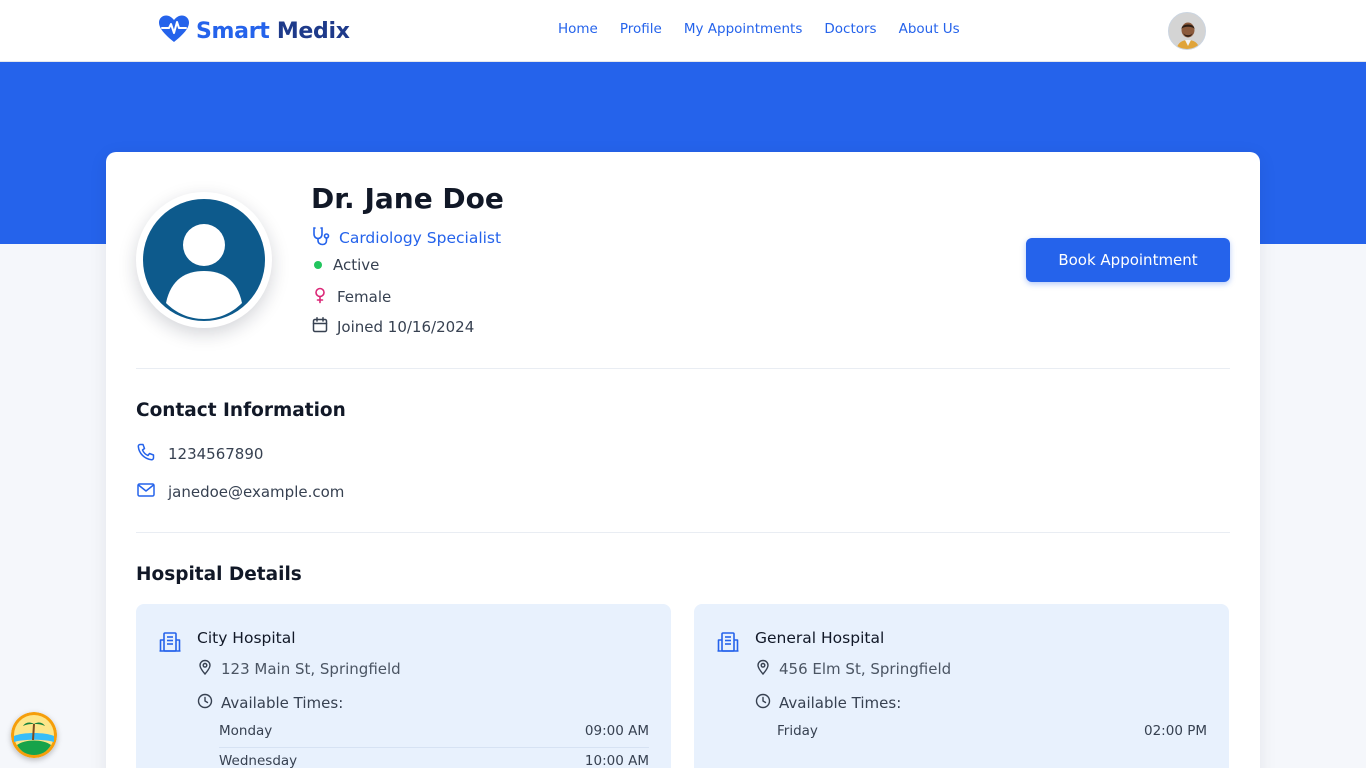 This screenshot has height=768, width=1366. I want to click on stethoscope-icon, so click(321, 238).